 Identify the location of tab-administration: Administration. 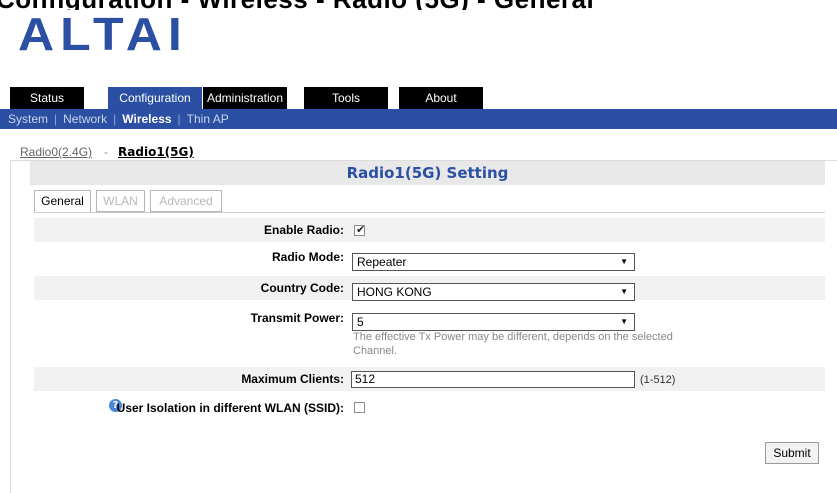
(245, 98).